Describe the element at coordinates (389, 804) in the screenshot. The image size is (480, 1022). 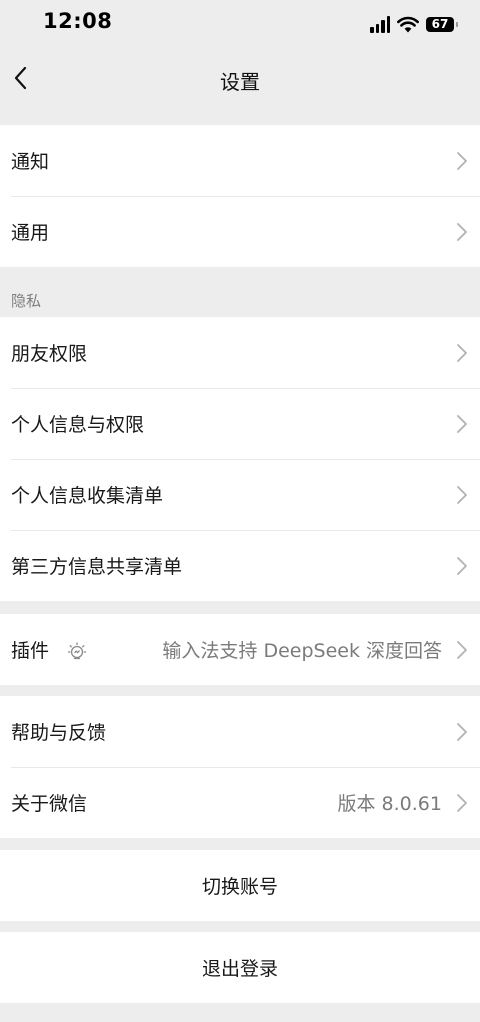
I see `version-value: 版本 8.0.61` at that location.